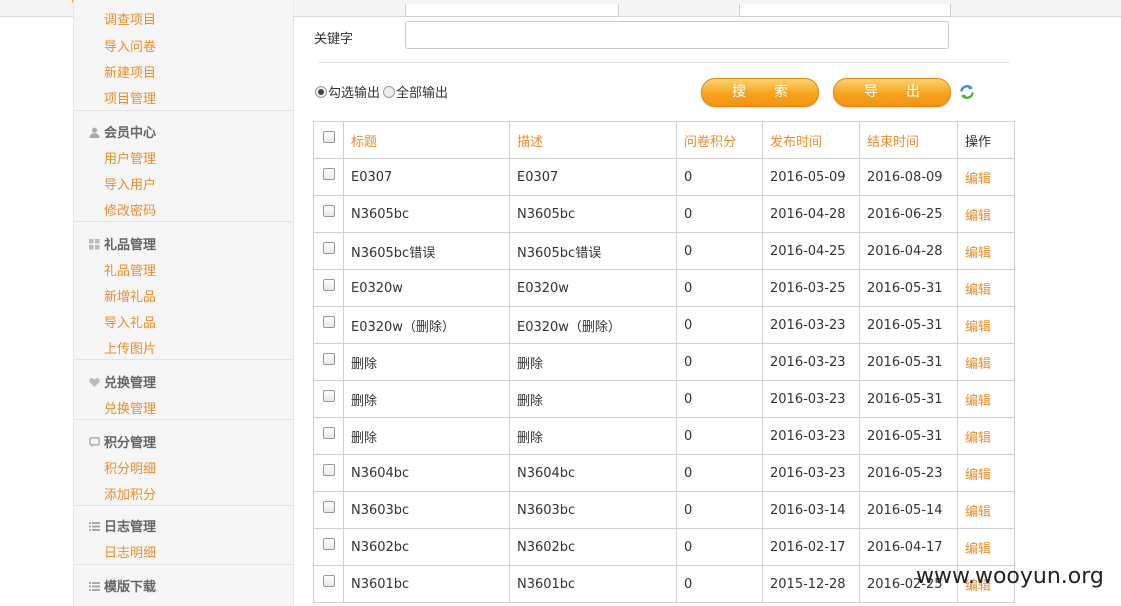 The width and height of the screenshot is (1121, 606). What do you see at coordinates (130, 551) in the screenshot?
I see `sidebar-link-log-detail: 日志明细` at bounding box center [130, 551].